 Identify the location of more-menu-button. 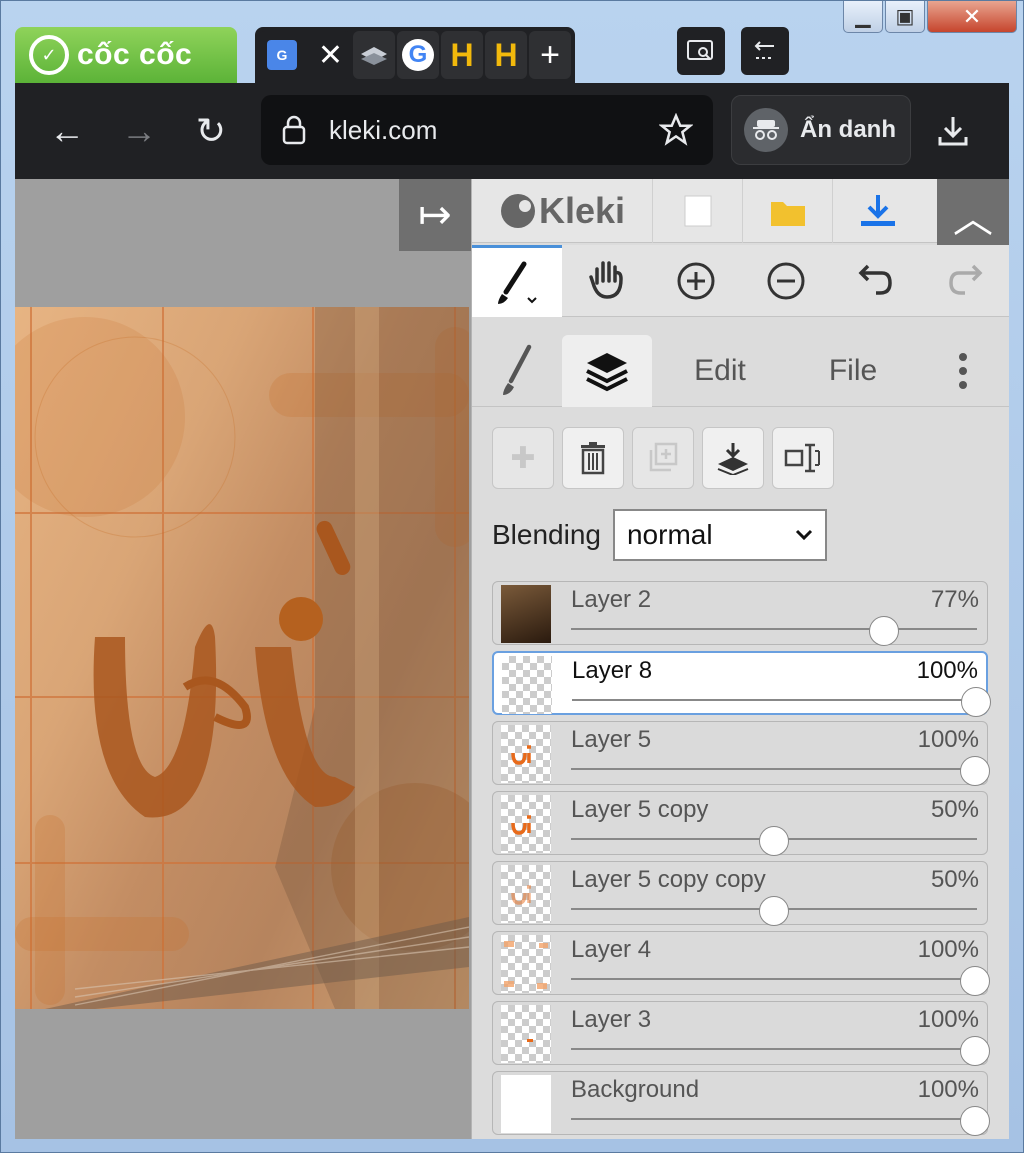
(963, 371).